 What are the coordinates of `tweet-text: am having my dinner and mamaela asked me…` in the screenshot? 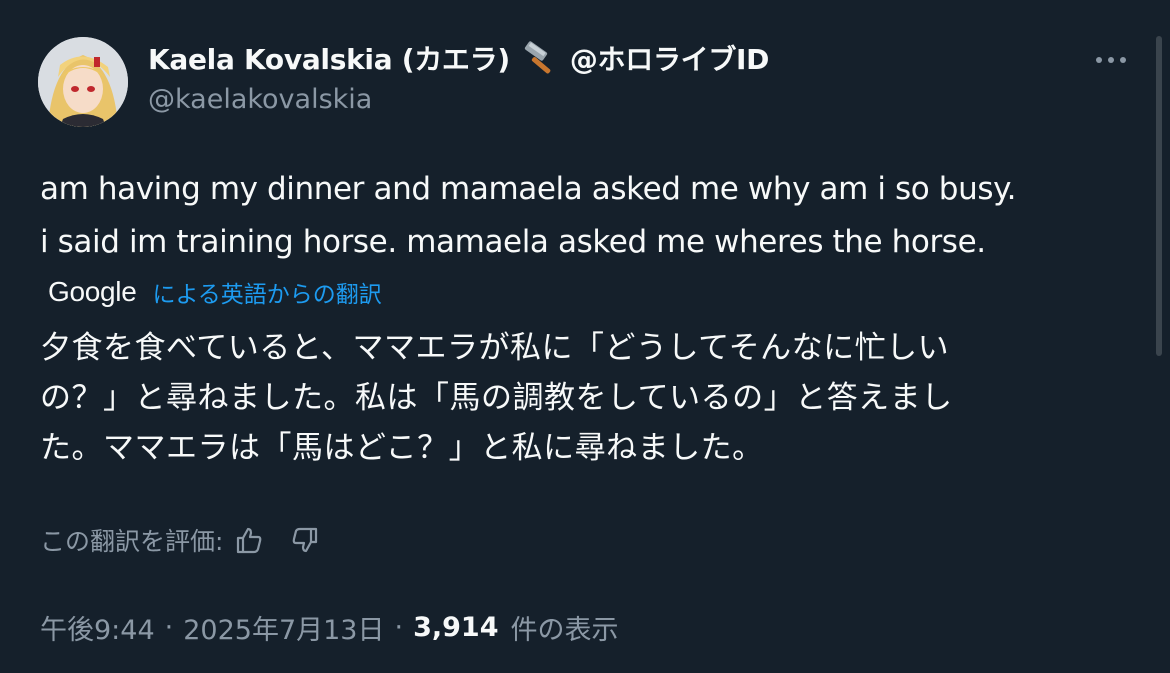 It's located at (590, 216).